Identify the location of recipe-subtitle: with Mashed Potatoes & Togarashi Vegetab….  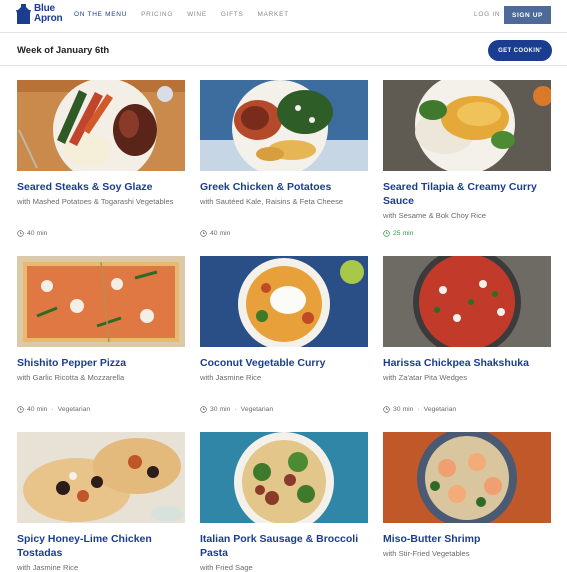
(95, 201).